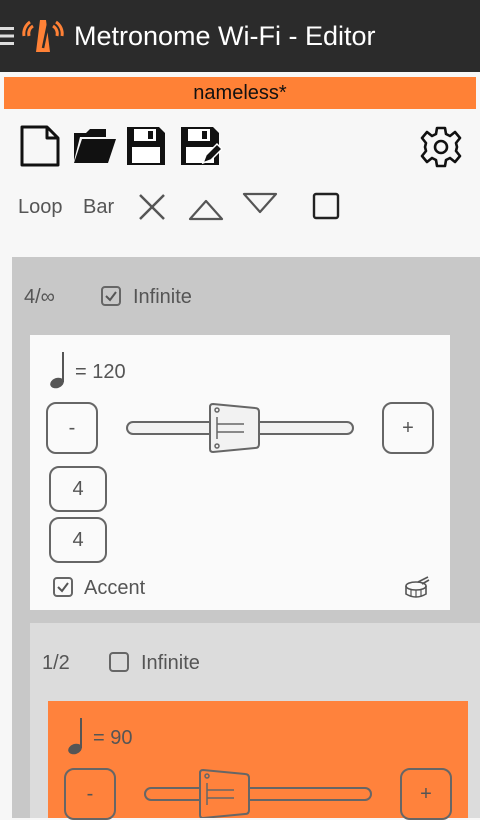  What do you see at coordinates (7, 36) in the screenshot?
I see `menu-icon` at bounding box center [7, 36].